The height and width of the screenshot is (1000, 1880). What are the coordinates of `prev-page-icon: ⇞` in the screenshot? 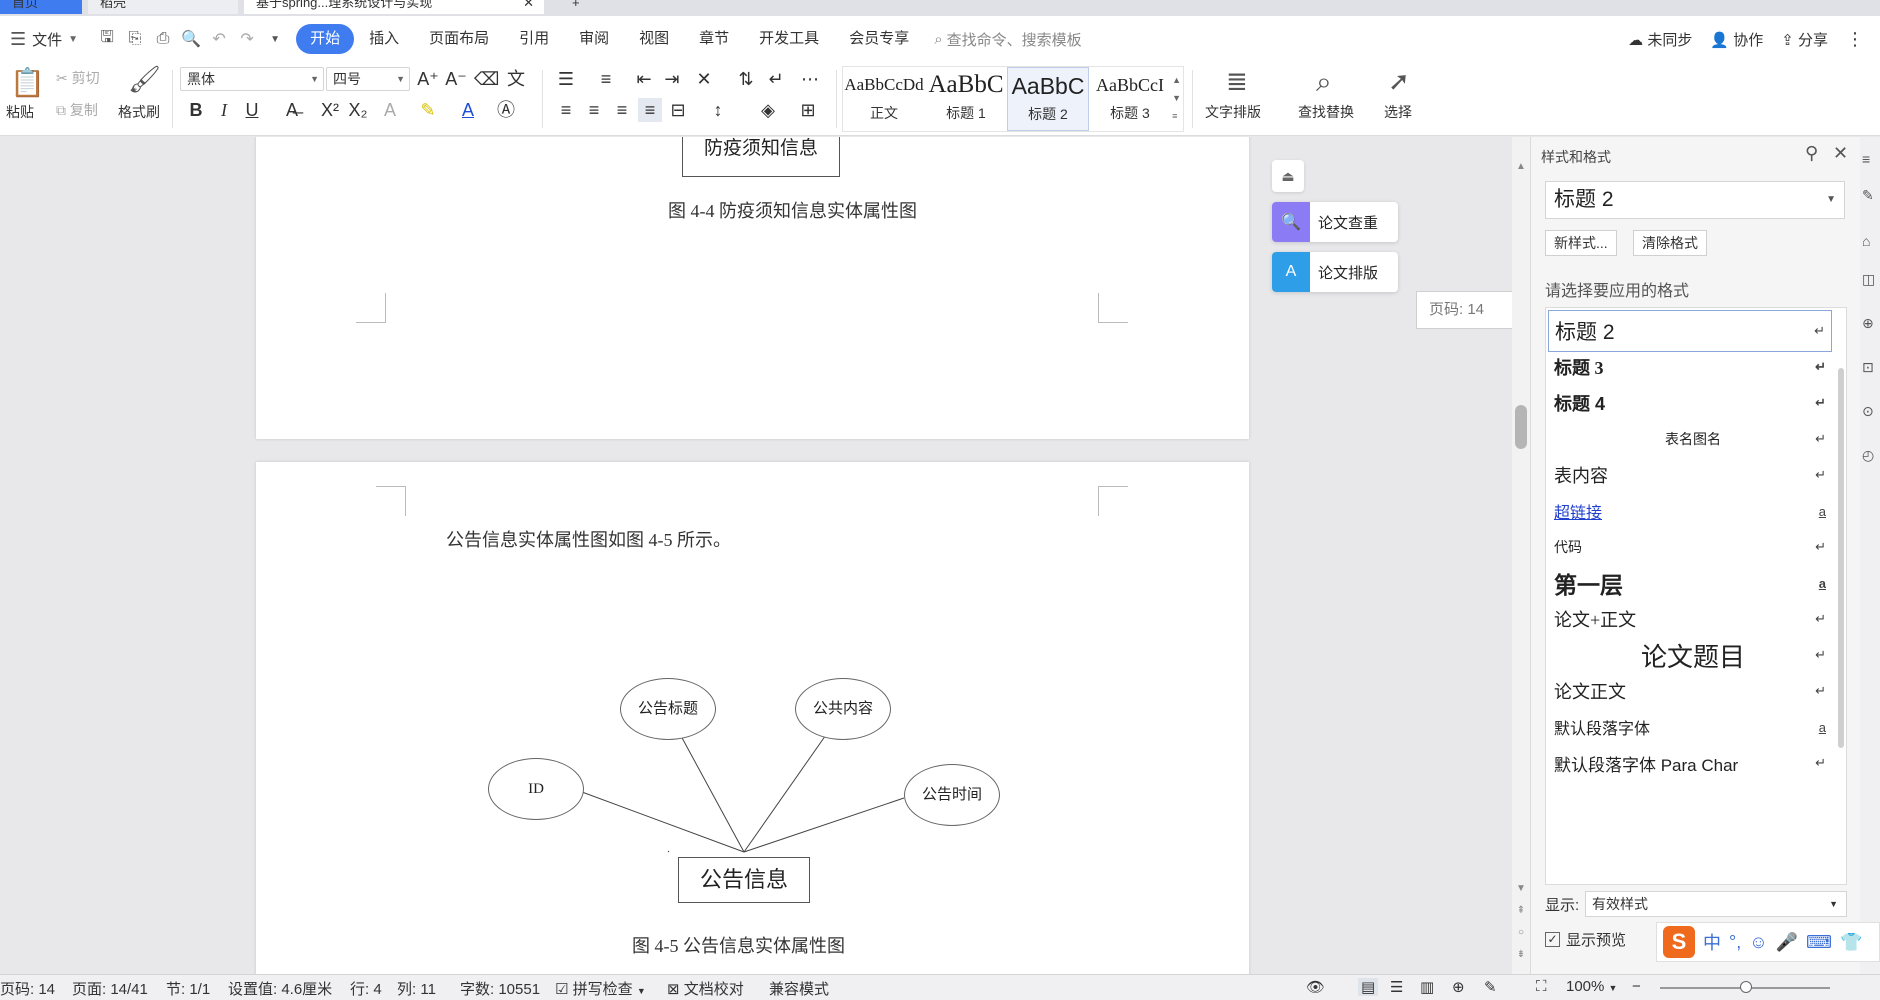 It's located at (1521, 910).